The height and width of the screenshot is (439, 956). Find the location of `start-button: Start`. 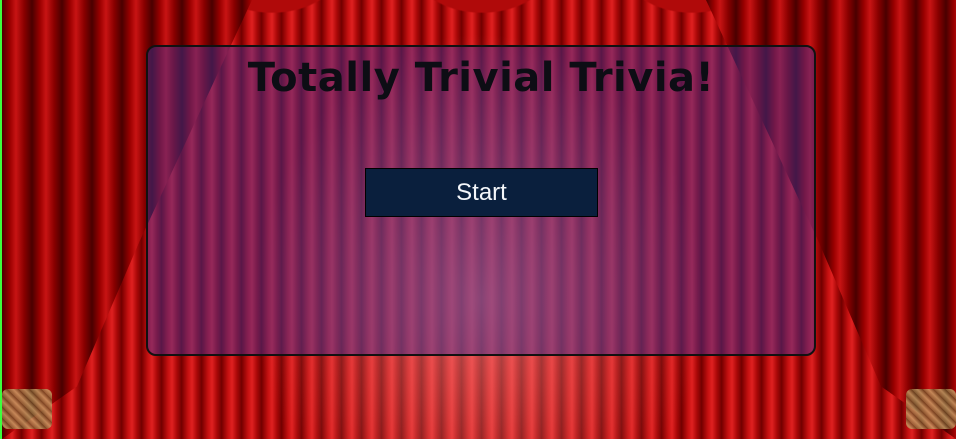

start-button: Start is located at coordinates (481, 192).